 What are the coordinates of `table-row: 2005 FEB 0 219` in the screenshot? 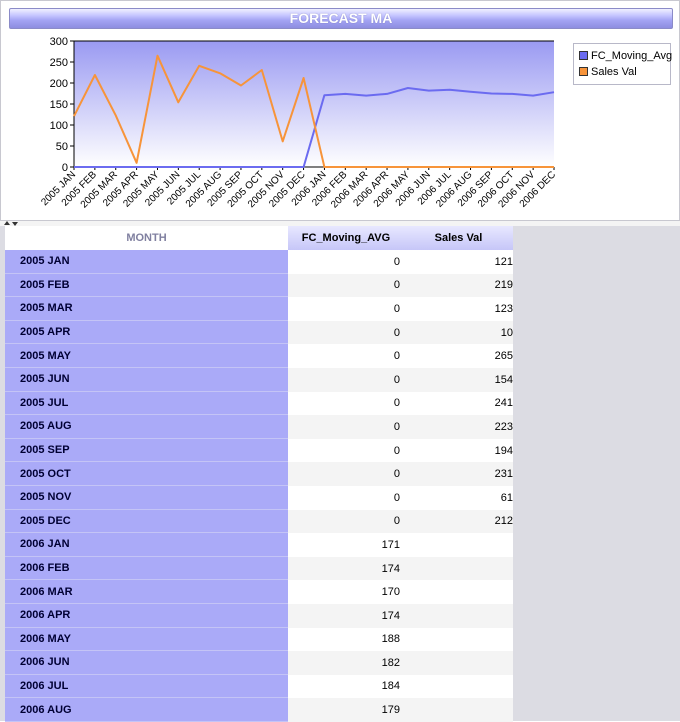 It's located at (259, 285).